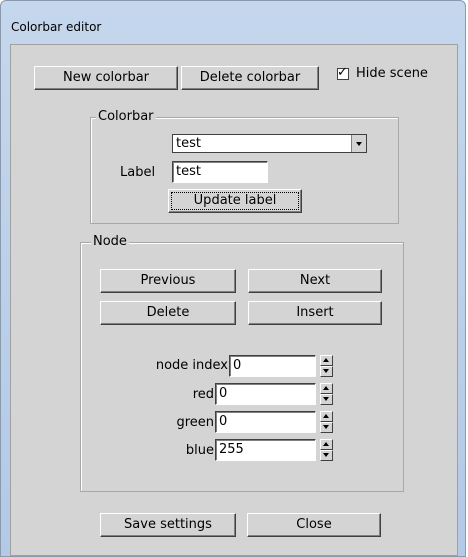 This screenshot has width=468, height=557. I want to click on blue-label: blue, so click(199, 450).